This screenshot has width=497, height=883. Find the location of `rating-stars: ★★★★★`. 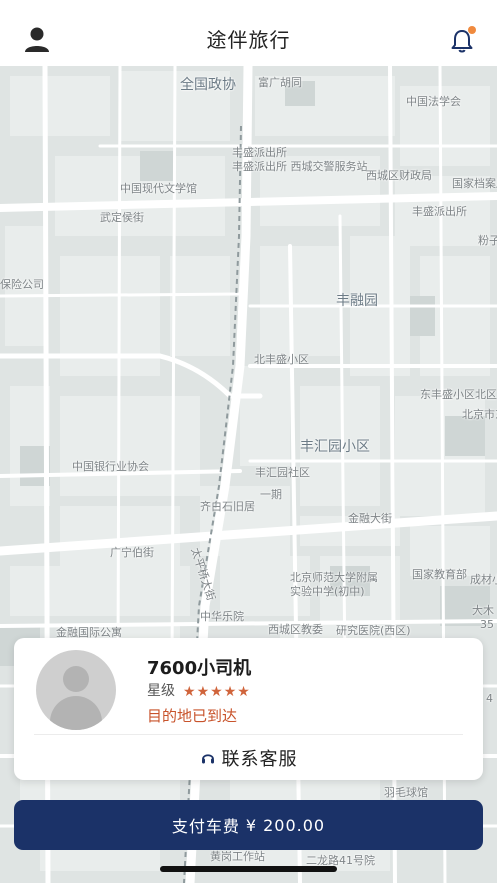

rating-stars: ★★★★★ is located at coordinates (217, 690).